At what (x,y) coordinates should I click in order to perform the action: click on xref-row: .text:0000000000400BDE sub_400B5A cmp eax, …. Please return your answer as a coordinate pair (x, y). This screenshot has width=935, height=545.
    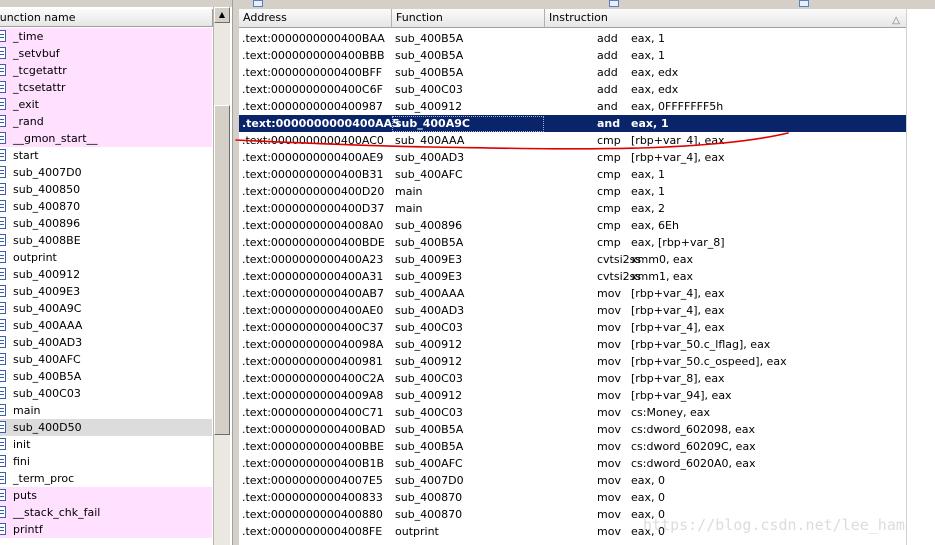
    Looking at the image, I should click on (572, 242).